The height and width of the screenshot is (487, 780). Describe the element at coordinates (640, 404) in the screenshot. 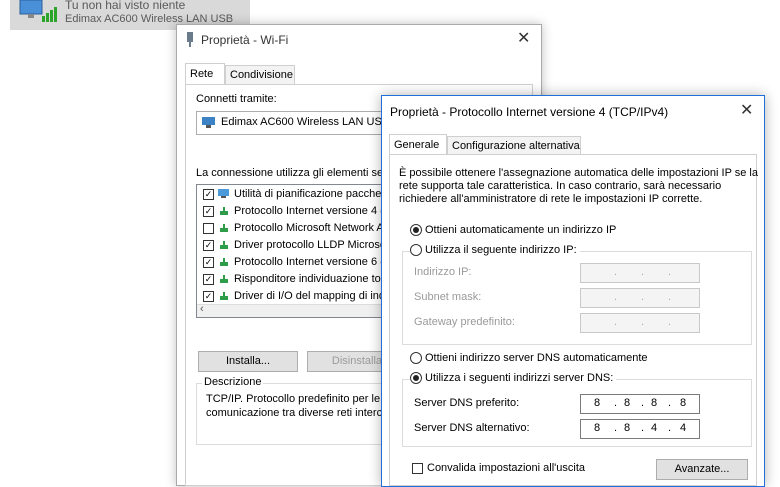

I see `preferred-dns-field: 8. 8. 8. 8` at that location.